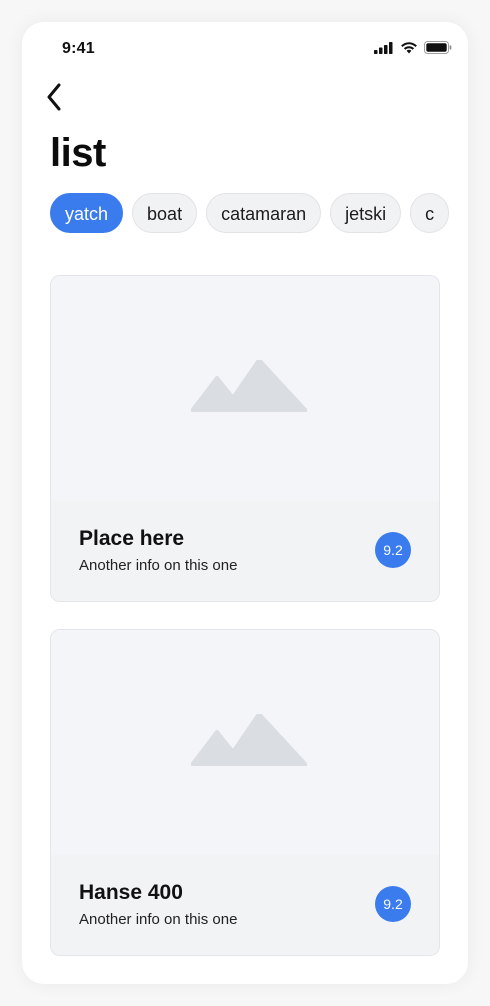  What do you see at coordinates (78, 48) in the screenshot?
I see `status-time: 9:41` at bounding box center [78, 48].